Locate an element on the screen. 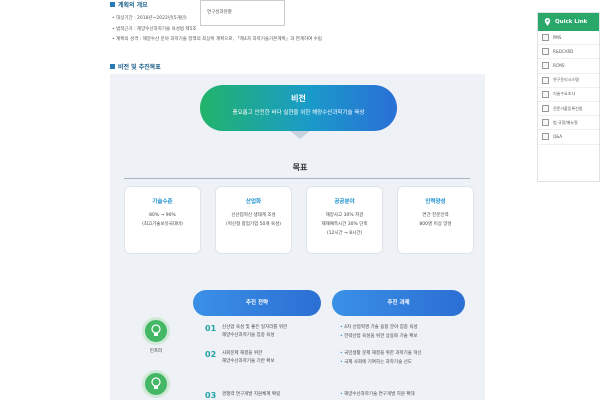 The width and height of the screenshot is (600, 400). section-title-vision: 비전 및 추진목표 is located at coordinates (135, 66).